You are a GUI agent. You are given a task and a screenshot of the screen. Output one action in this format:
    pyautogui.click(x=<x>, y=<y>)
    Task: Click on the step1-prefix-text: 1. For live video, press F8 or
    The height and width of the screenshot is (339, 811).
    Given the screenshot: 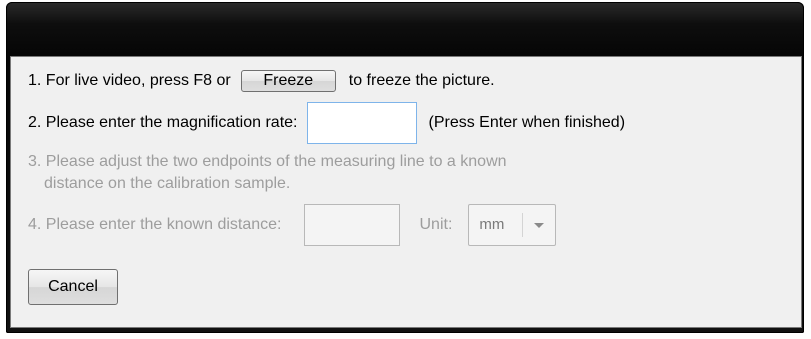 What is the action you would take?
    pyautogui.click(x=129, y=80)
    